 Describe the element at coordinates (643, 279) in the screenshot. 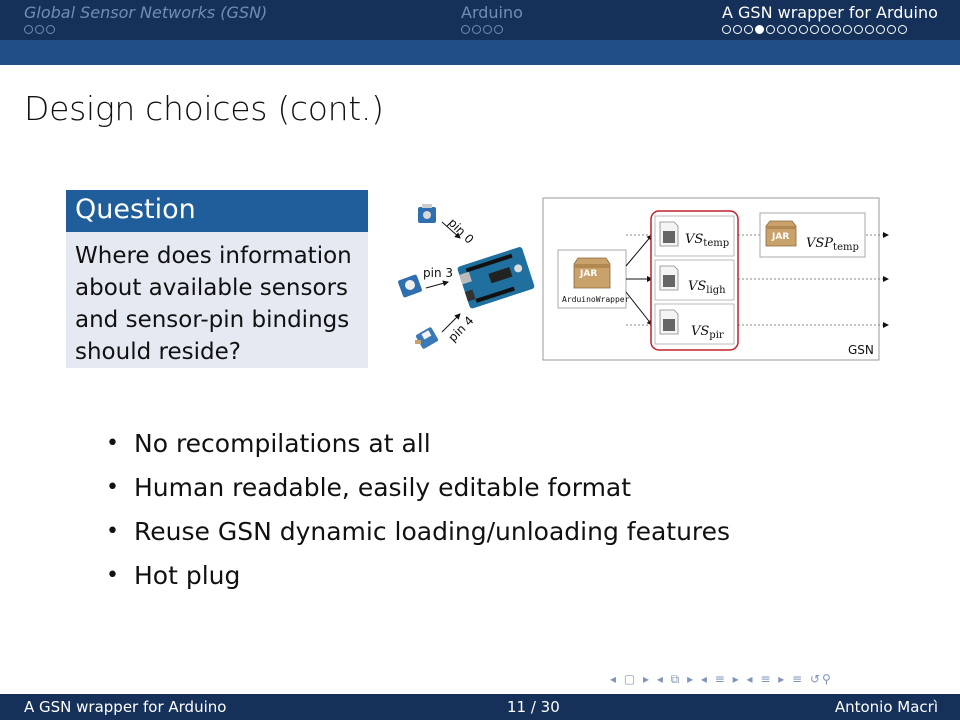

I see `diagram-graphics` at that location.